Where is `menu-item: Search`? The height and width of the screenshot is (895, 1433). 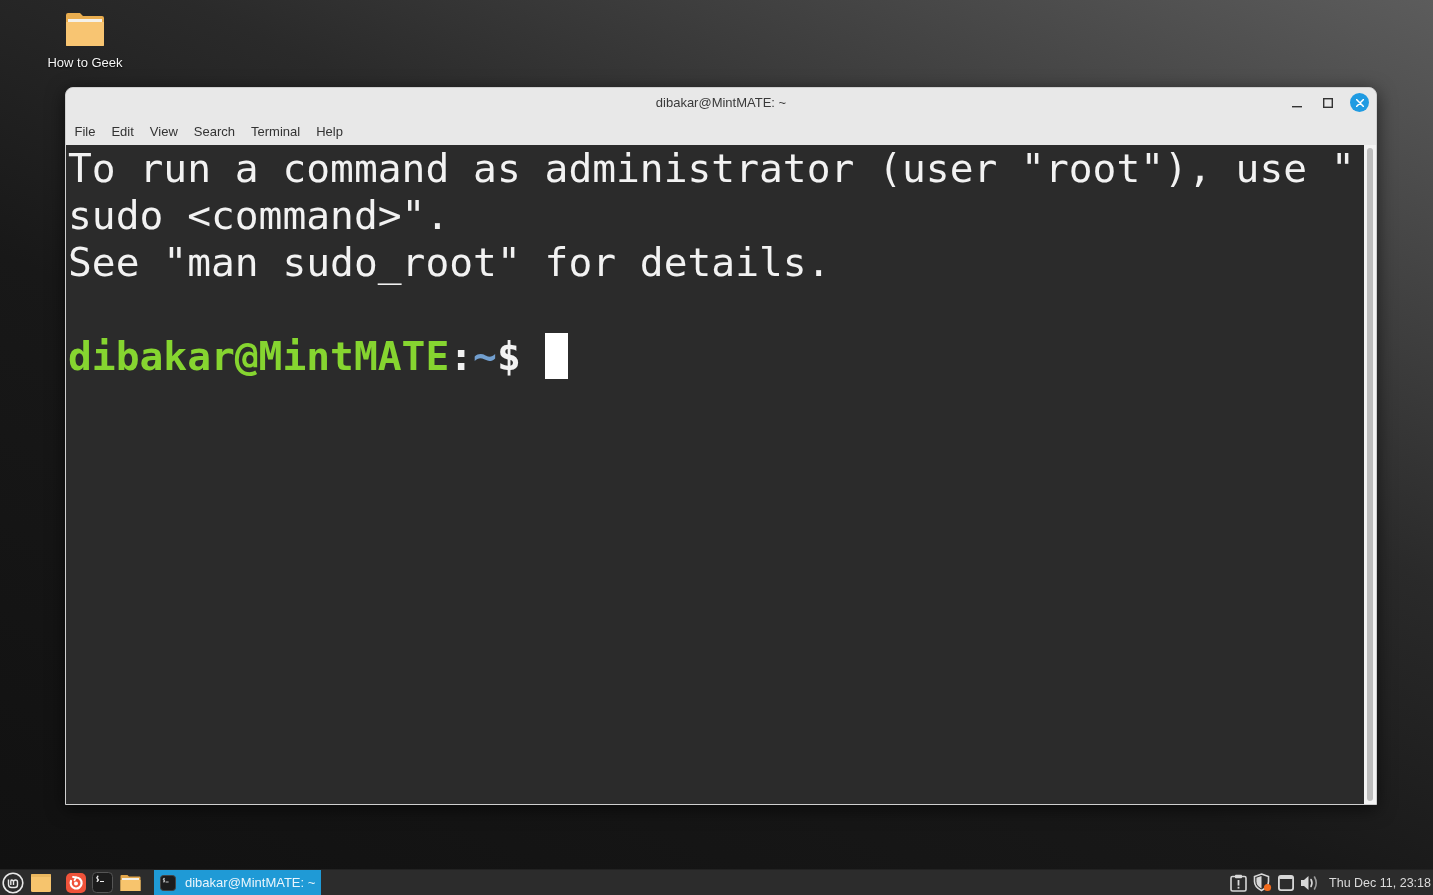 menu-item: Search is located at coordinates (214, 131).